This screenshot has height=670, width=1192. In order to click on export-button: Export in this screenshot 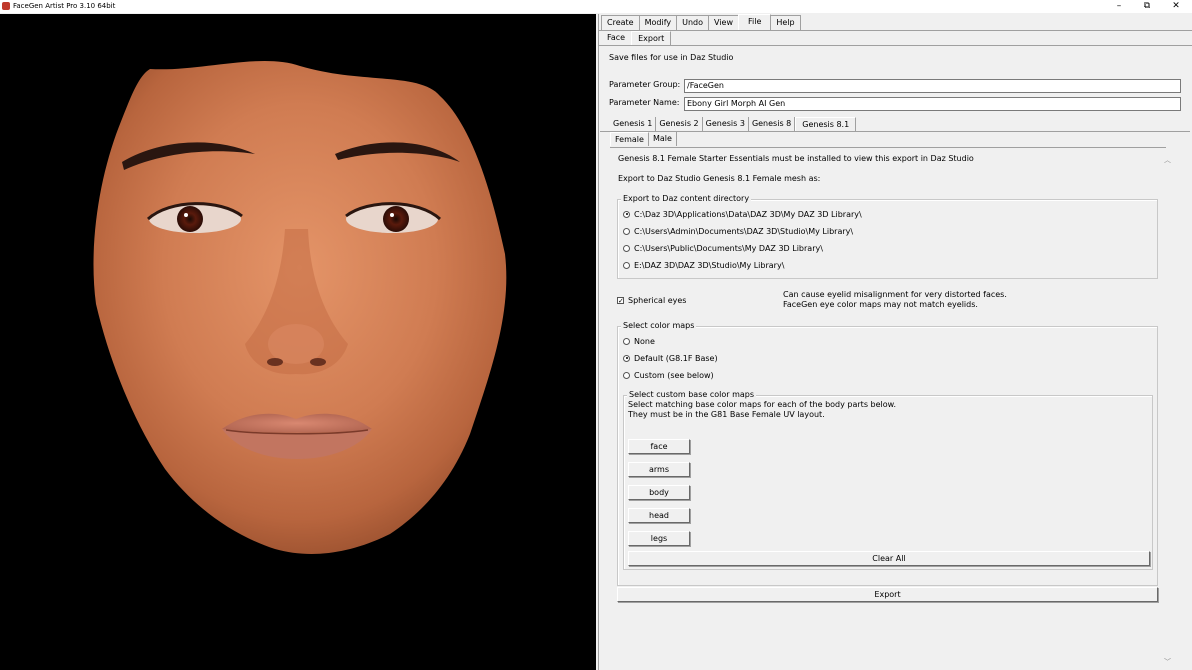, I will do `click(887, 594)`.